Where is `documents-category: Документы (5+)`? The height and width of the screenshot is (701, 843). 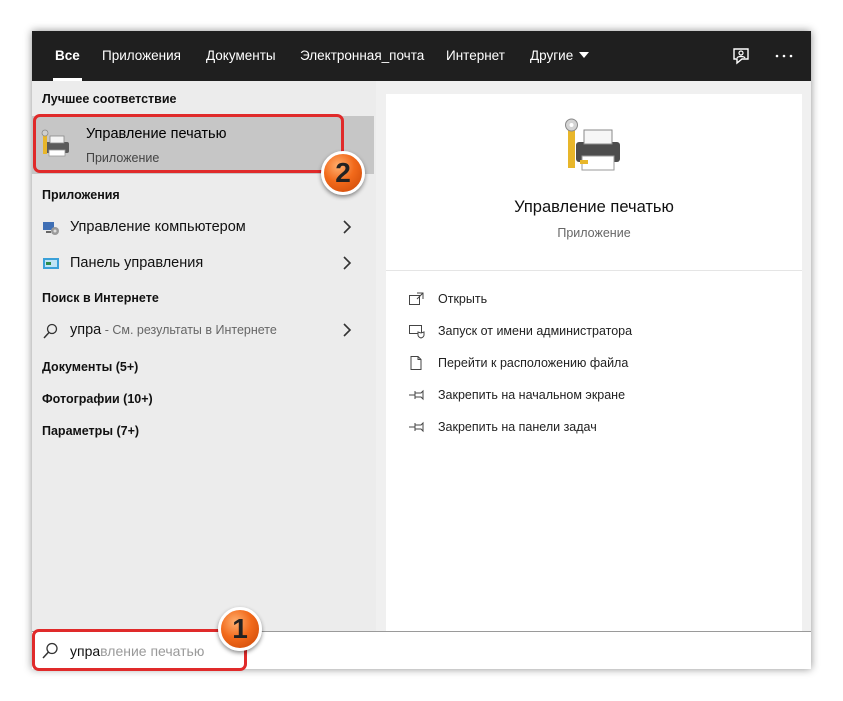
documents-category: Документы (5+) is located at coordinates (90, 367).